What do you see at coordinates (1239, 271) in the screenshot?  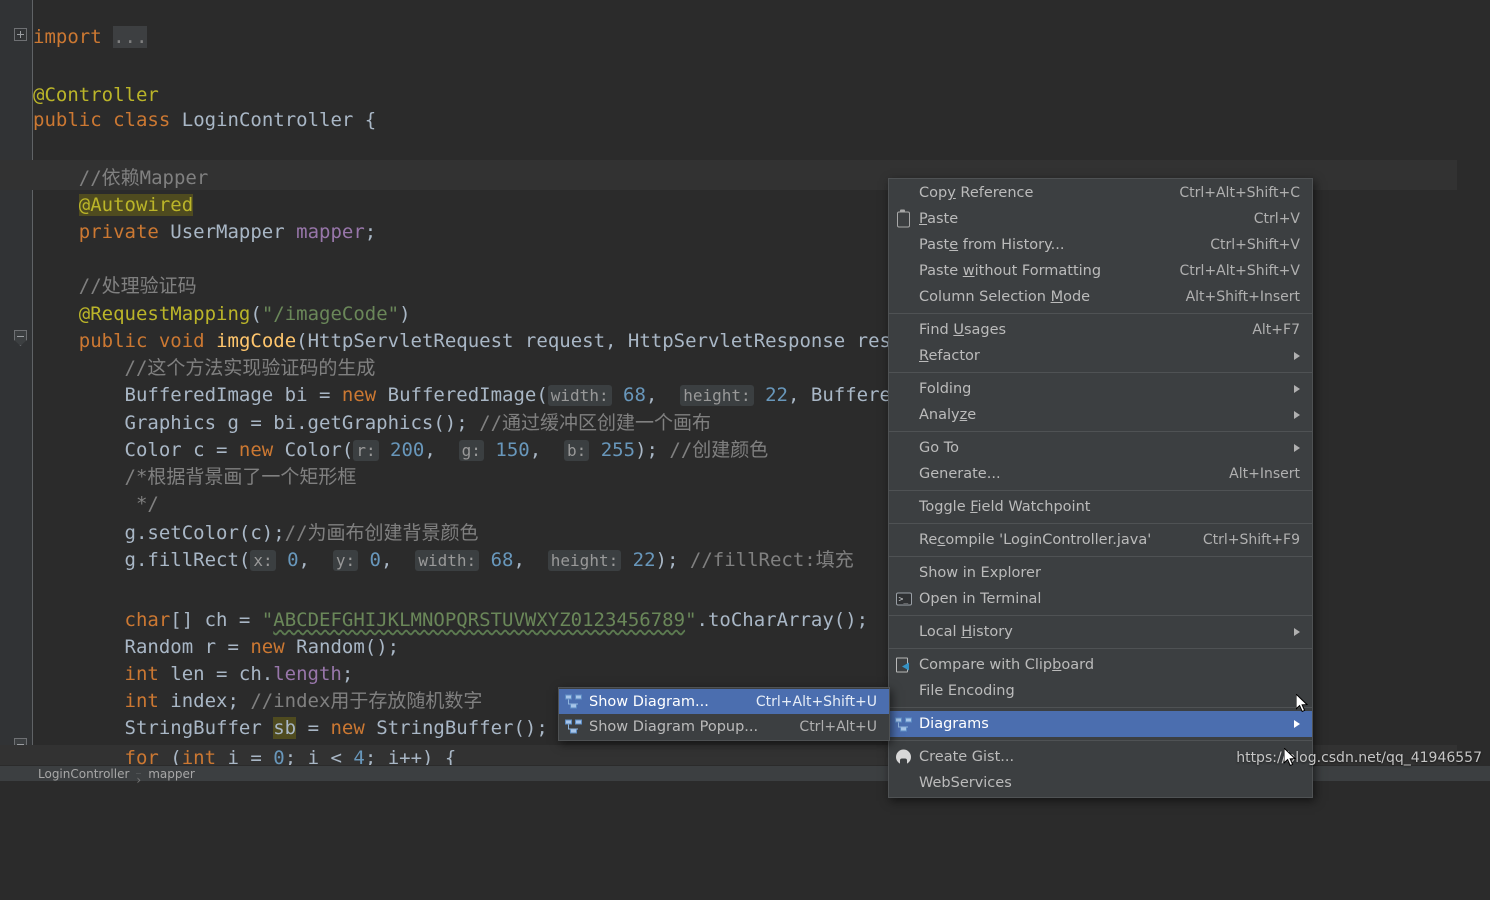 I see `menu-item-shortcut: Ctrl+Alt+Shift+V` at bounding box center [1239, 271].